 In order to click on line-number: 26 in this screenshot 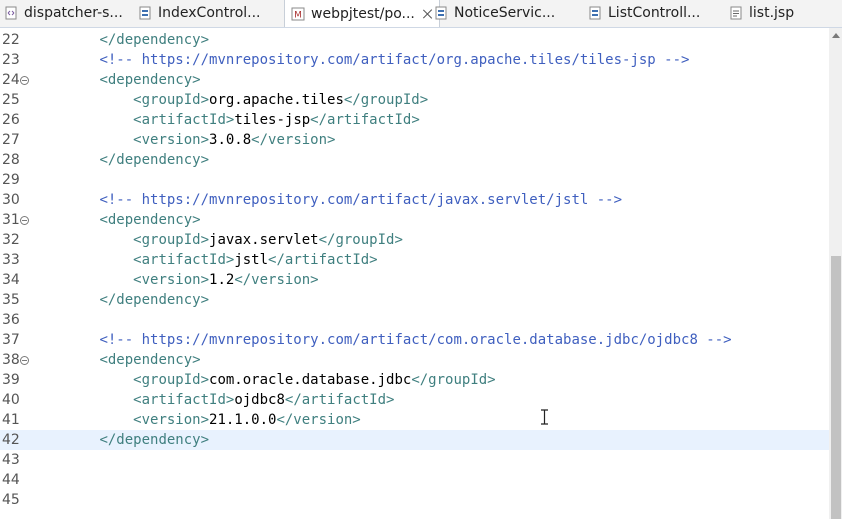, I will do `click(11, 120)`.